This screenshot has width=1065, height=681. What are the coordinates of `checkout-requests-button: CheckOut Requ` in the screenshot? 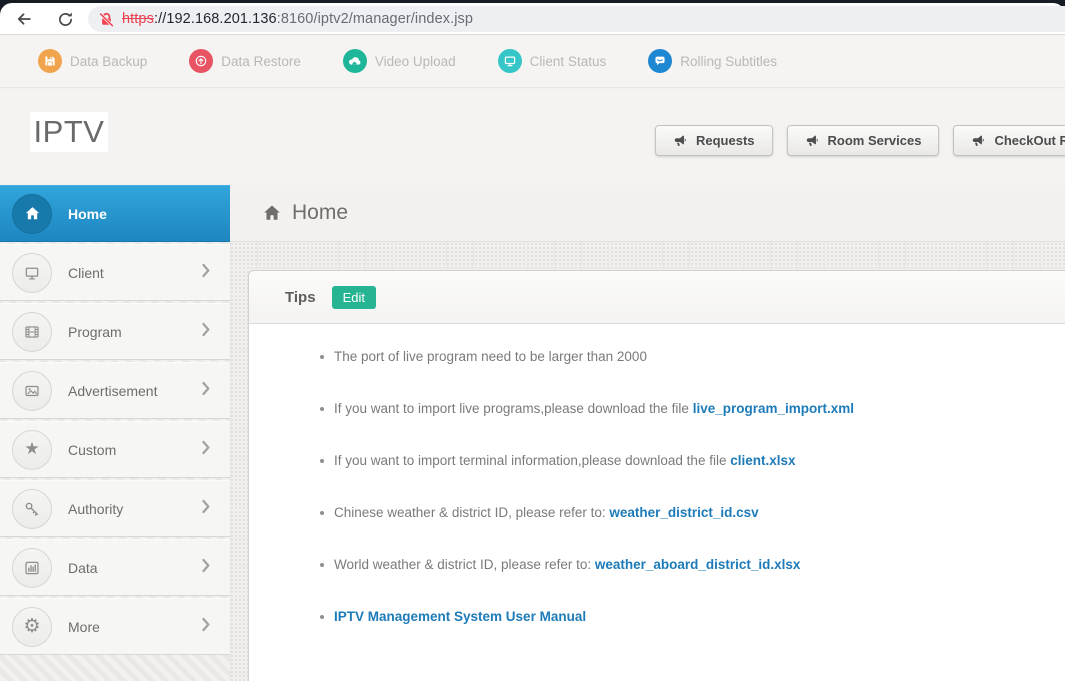 It's located at (1009, 140).